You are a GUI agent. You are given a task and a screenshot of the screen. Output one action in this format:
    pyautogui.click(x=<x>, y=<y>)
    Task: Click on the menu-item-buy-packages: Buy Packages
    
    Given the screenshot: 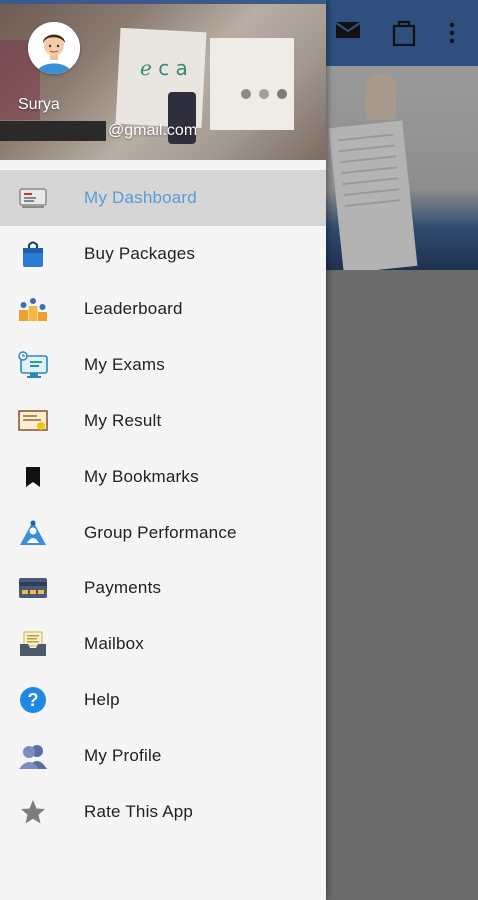 What is the action you would take?
    pyautogui.click(x=163, y=254)
    